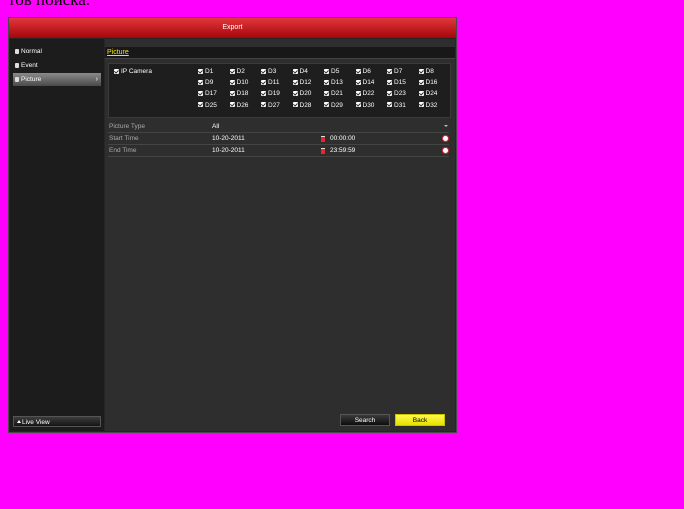  Describe the element at coordinates (400, 105) in the screenshot. I see `channel-label: D31` at that location.